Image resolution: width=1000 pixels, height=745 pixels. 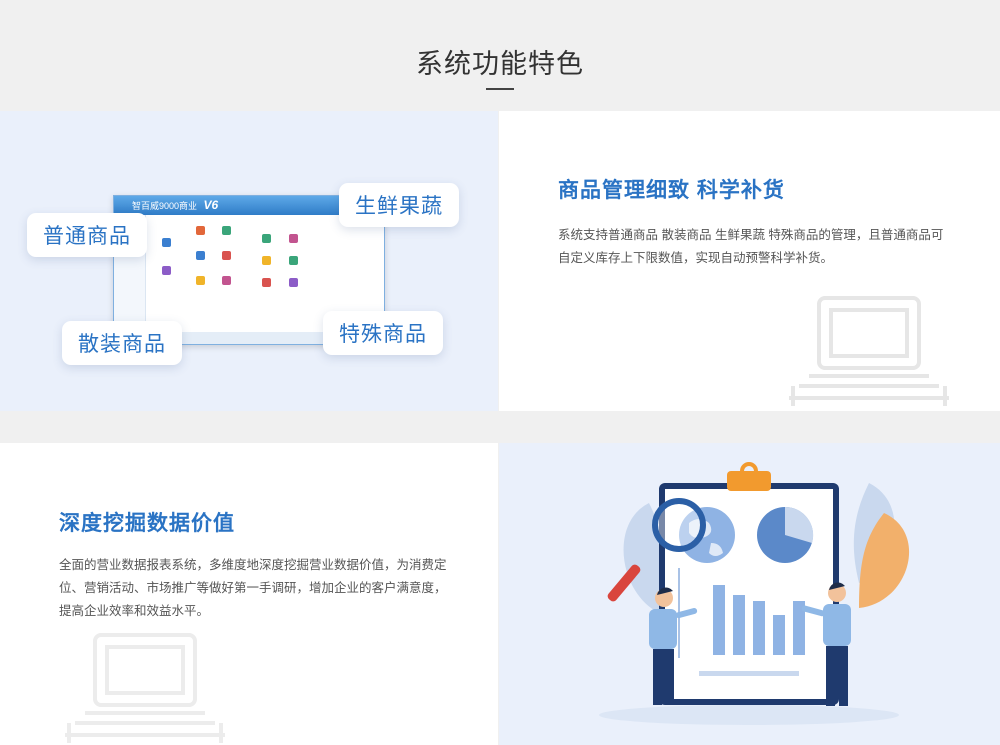 What do you see at coordinates (671, 190) in the screenshot?
I see `feature1-title: 商品管理细致 科学补货` at bounding box center [671, 190].